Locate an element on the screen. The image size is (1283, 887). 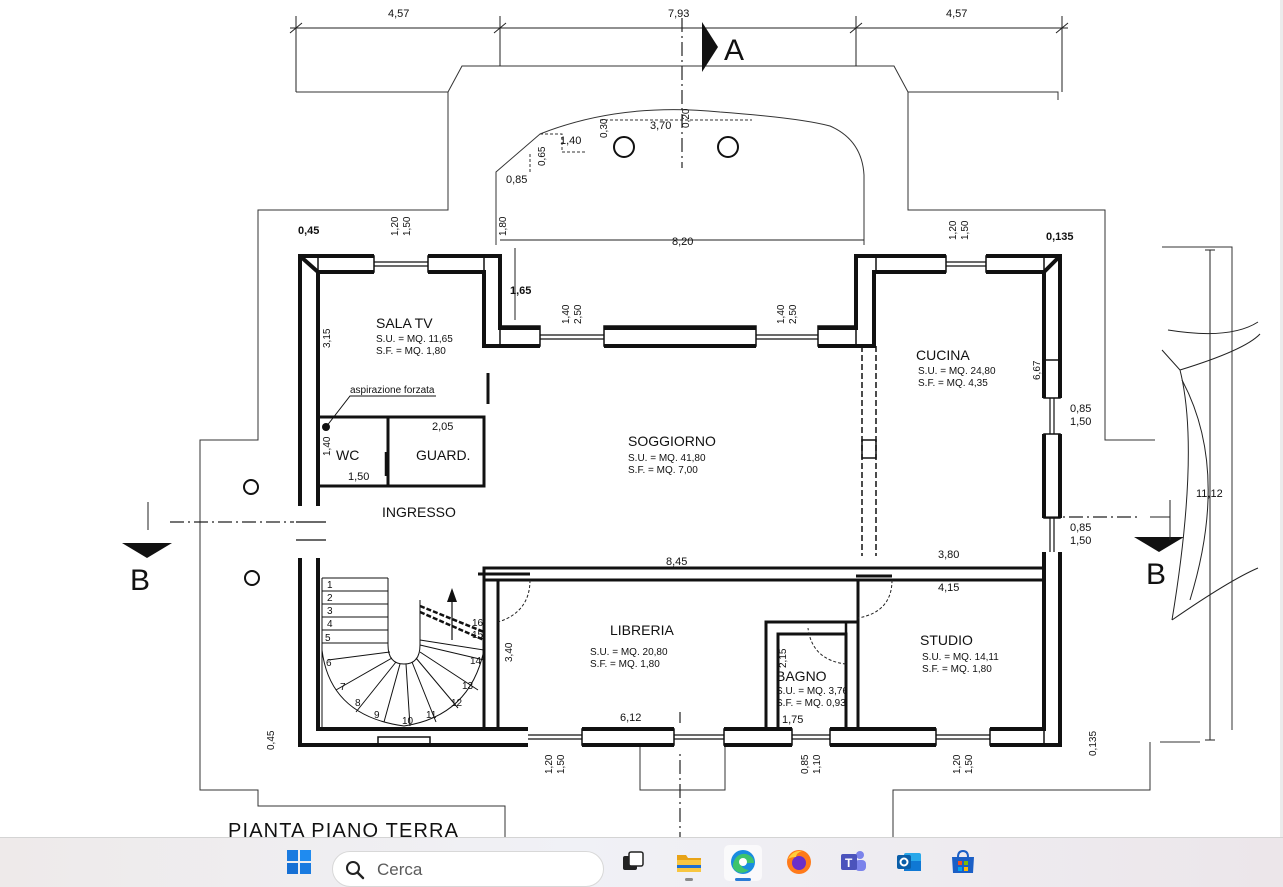
dim-sog-140-l: 1,40 is located at coordinates (566, 314).